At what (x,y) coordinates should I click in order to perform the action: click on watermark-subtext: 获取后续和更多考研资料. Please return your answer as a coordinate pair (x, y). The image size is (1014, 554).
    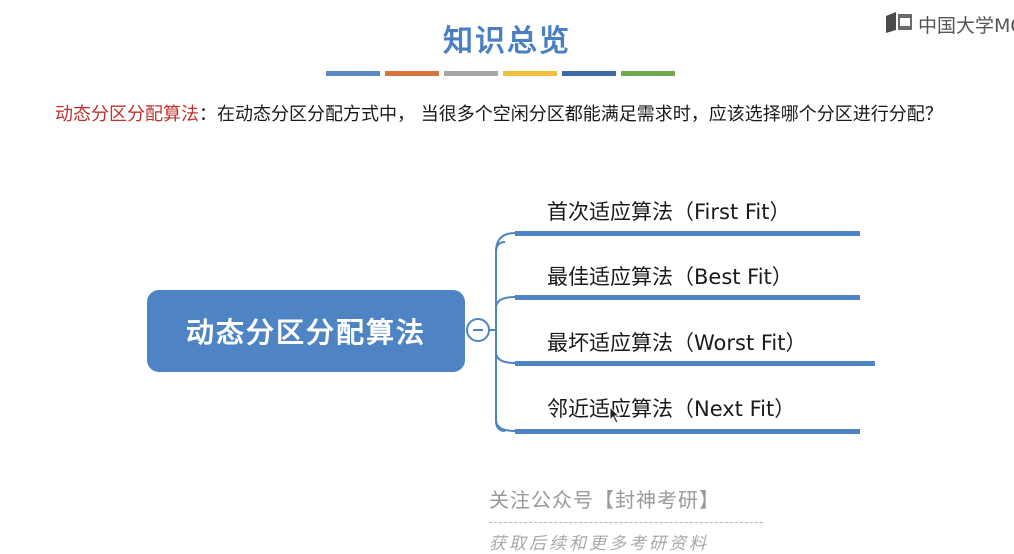
    Looking at the image, I should click on (599, 544).